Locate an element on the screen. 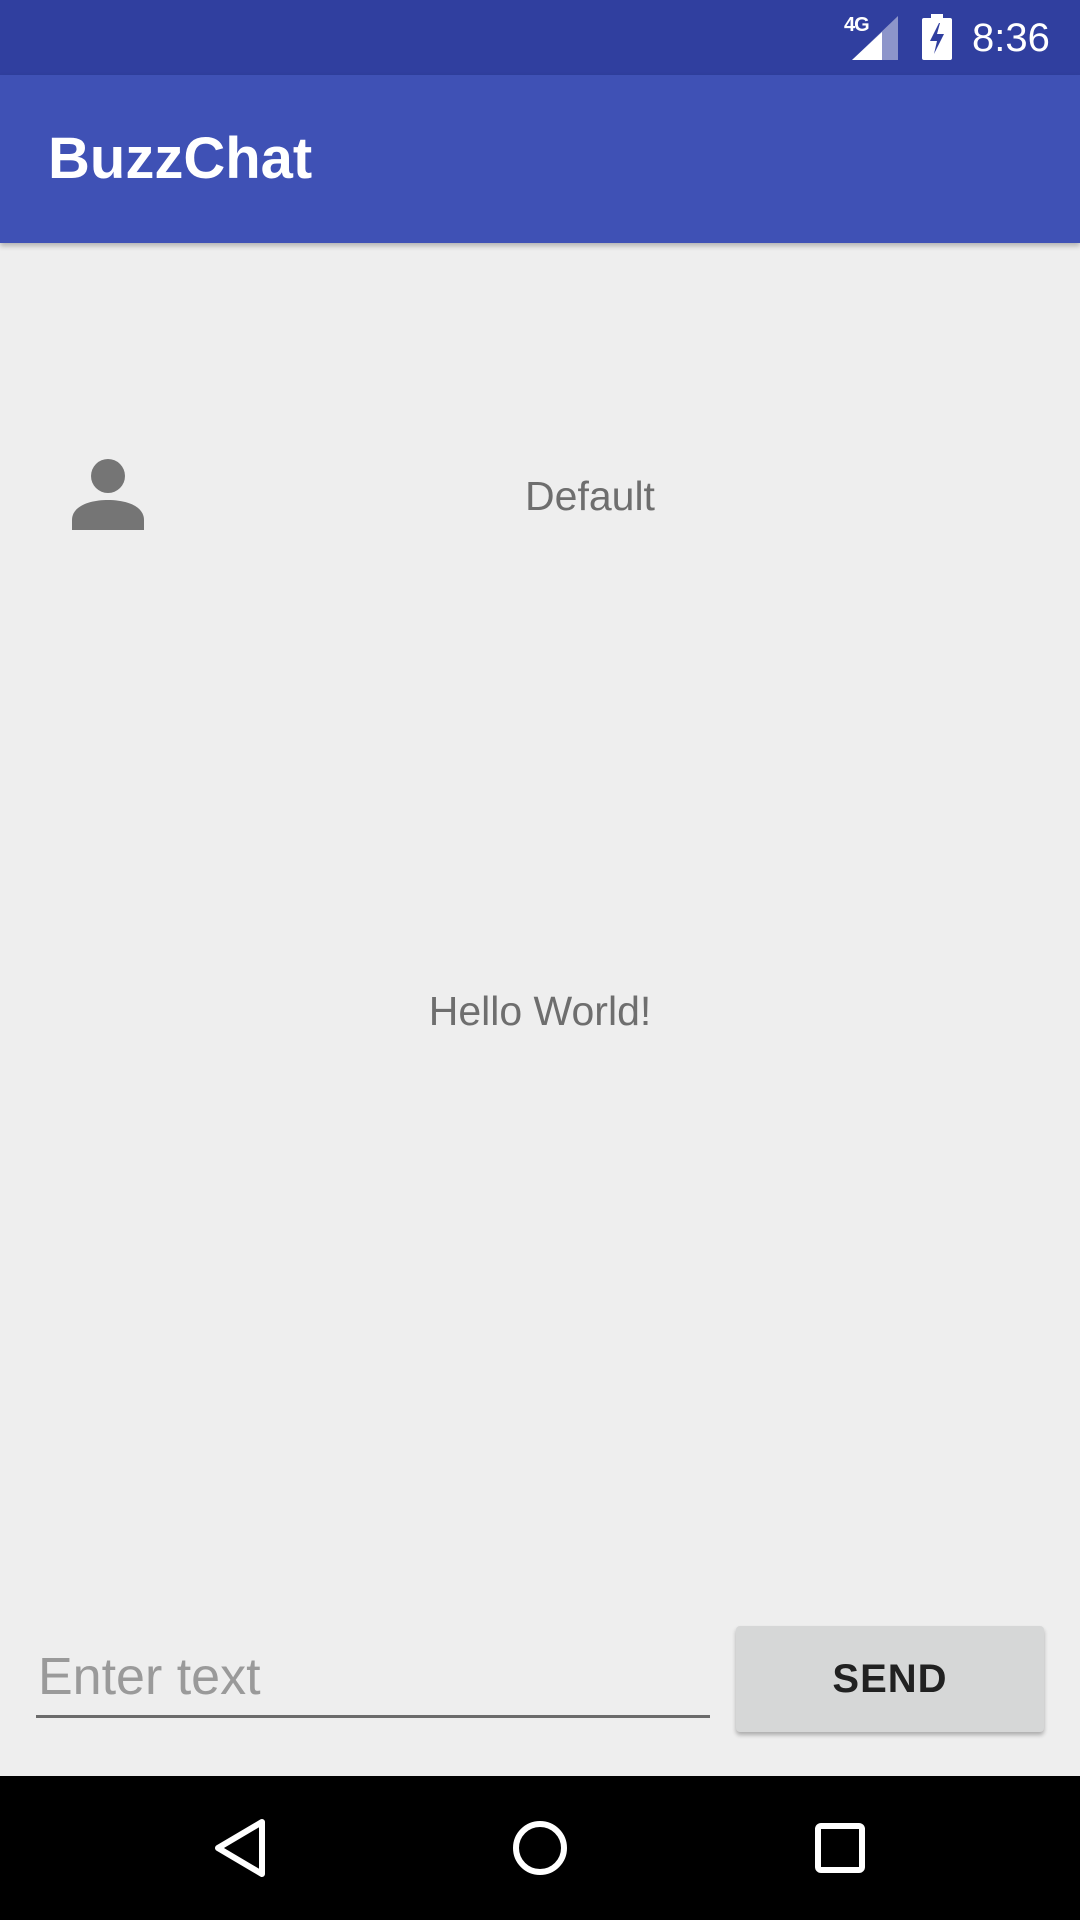 The image size is (1080, 1920). navigation-bar is located at coordinates (540, 1848).